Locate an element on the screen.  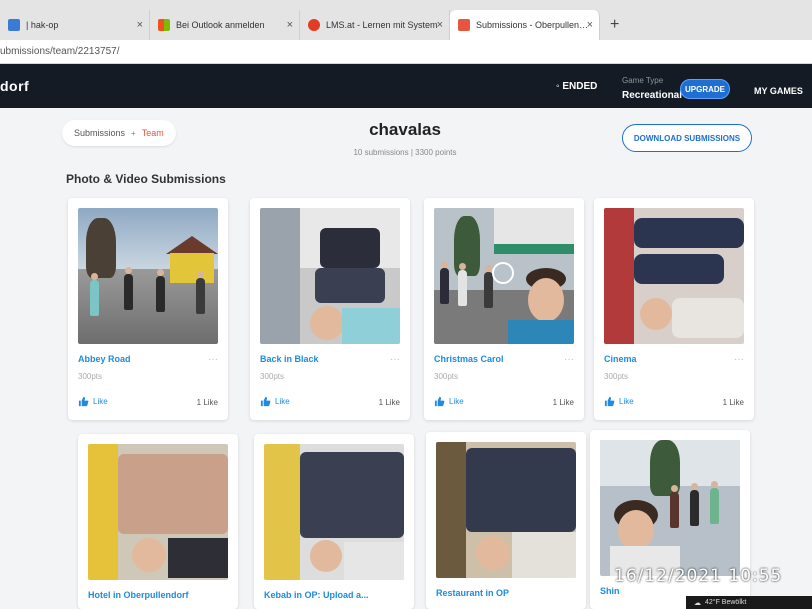
section-title: Photo & Video Submissions is located at coordinates (146, 179).